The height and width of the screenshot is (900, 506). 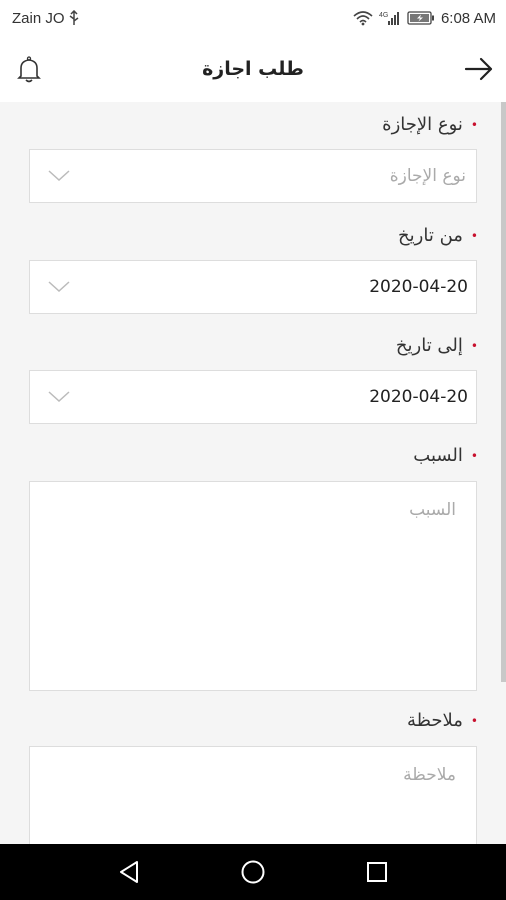 What do you see at coordinates (29, 72) in the screenshot?
I see `bell-icon` at bounding box center [29, 72].